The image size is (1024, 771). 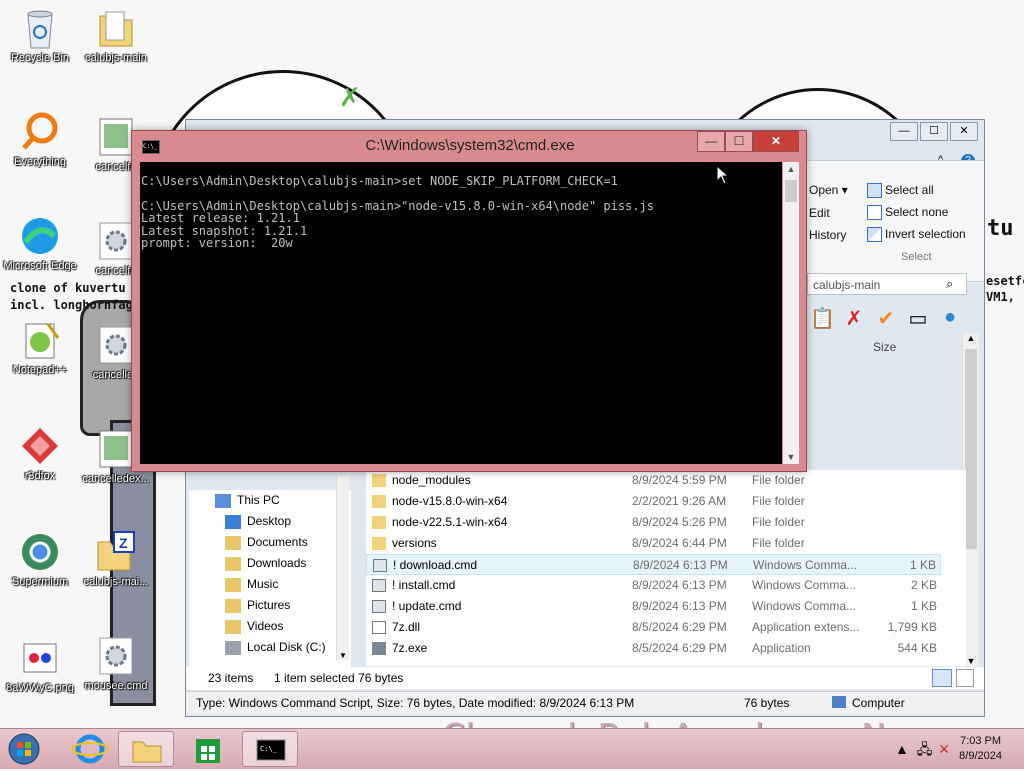 What do you see at coordinates (909, 190) in the screenshot?
I see `select-all-button: Select all` at bounding box center [909, 190].